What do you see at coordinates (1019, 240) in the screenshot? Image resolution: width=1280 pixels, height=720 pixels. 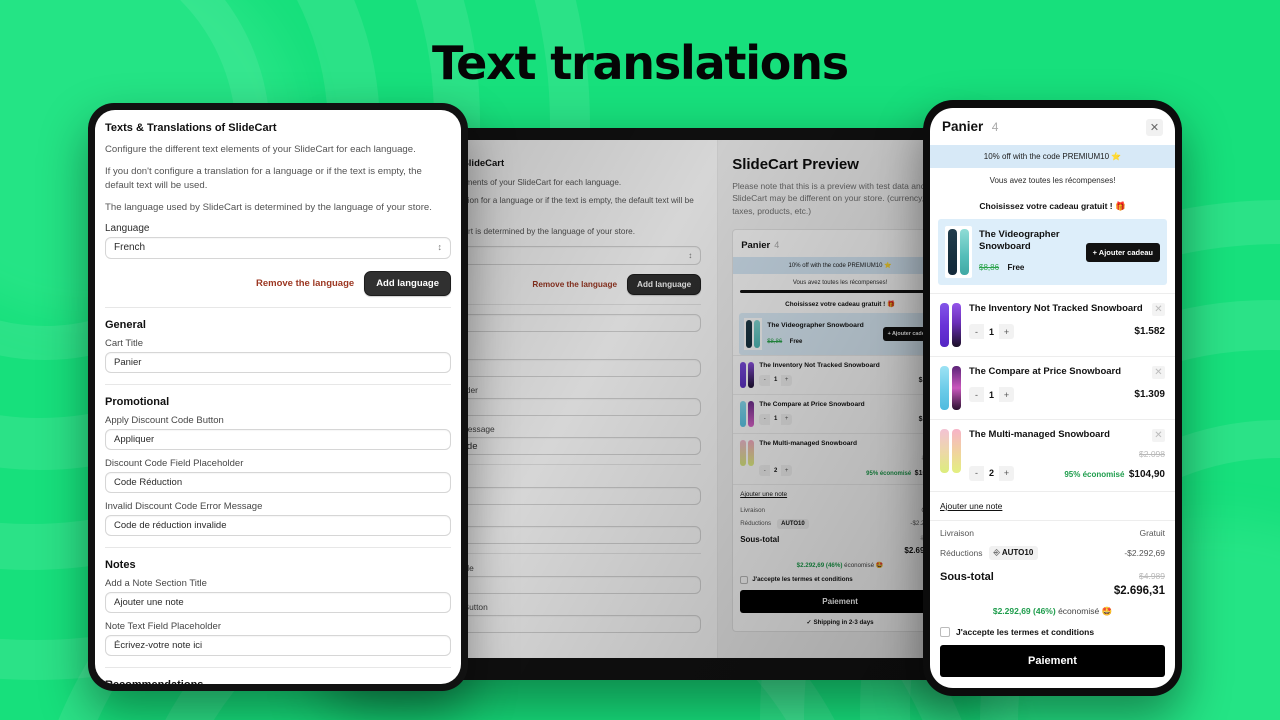 I see `gift-name: The Videographer Snowboard` at bounding box center [1019, 240].